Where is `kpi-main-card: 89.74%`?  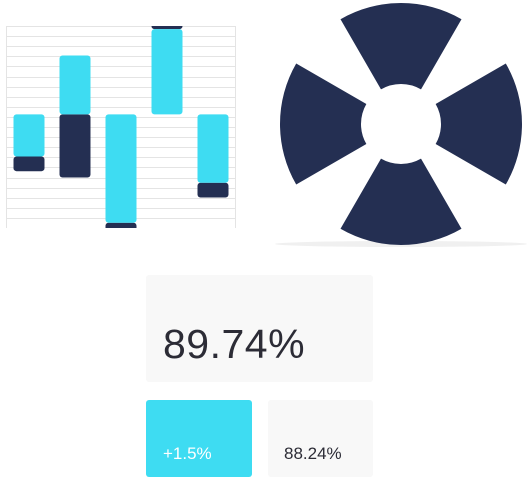
kpi-main-card: 89.74% is located at coordinates (259, 328).